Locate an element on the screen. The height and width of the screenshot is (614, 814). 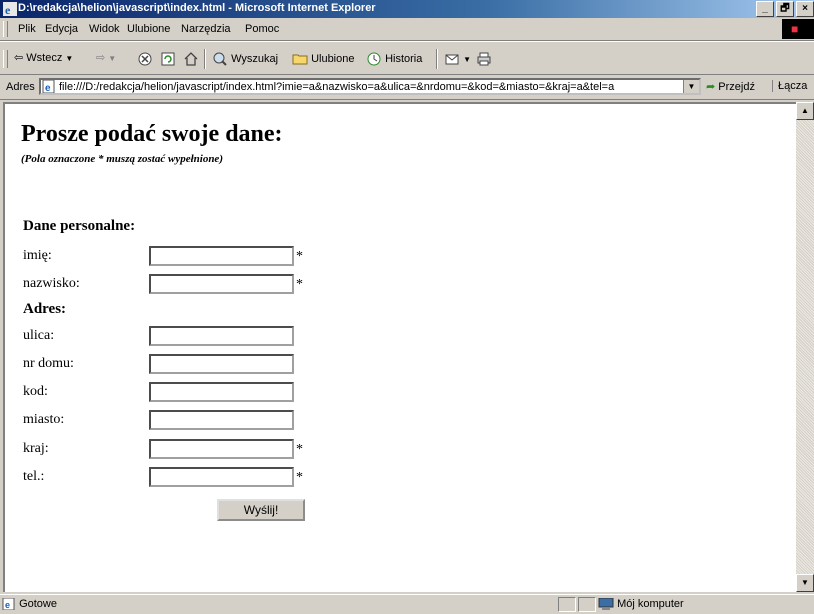
ie-logo-icon: e is located at coordinates (10, 9).